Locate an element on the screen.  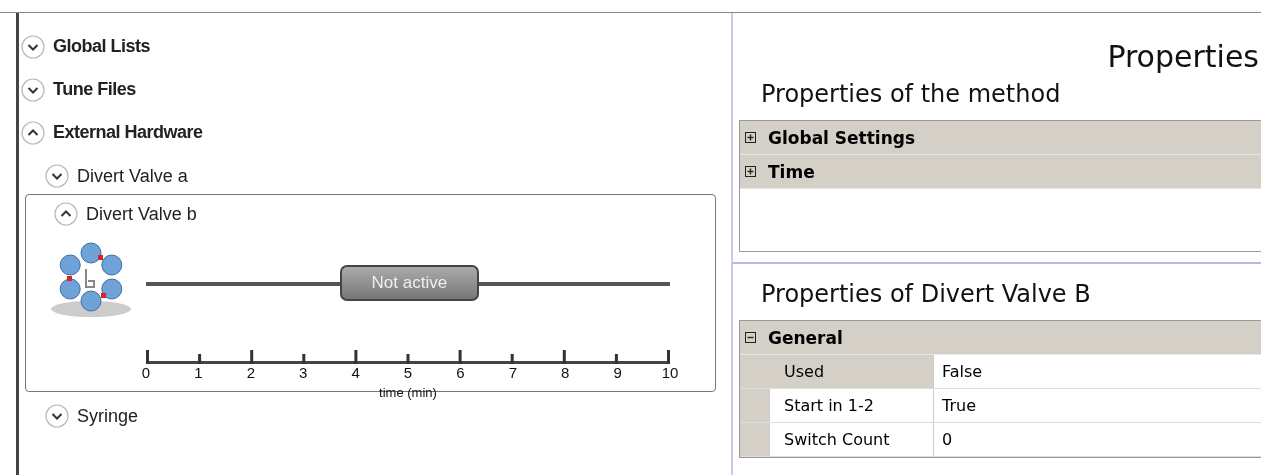
panel-title: Properties is located at coordinates (1183, 56).